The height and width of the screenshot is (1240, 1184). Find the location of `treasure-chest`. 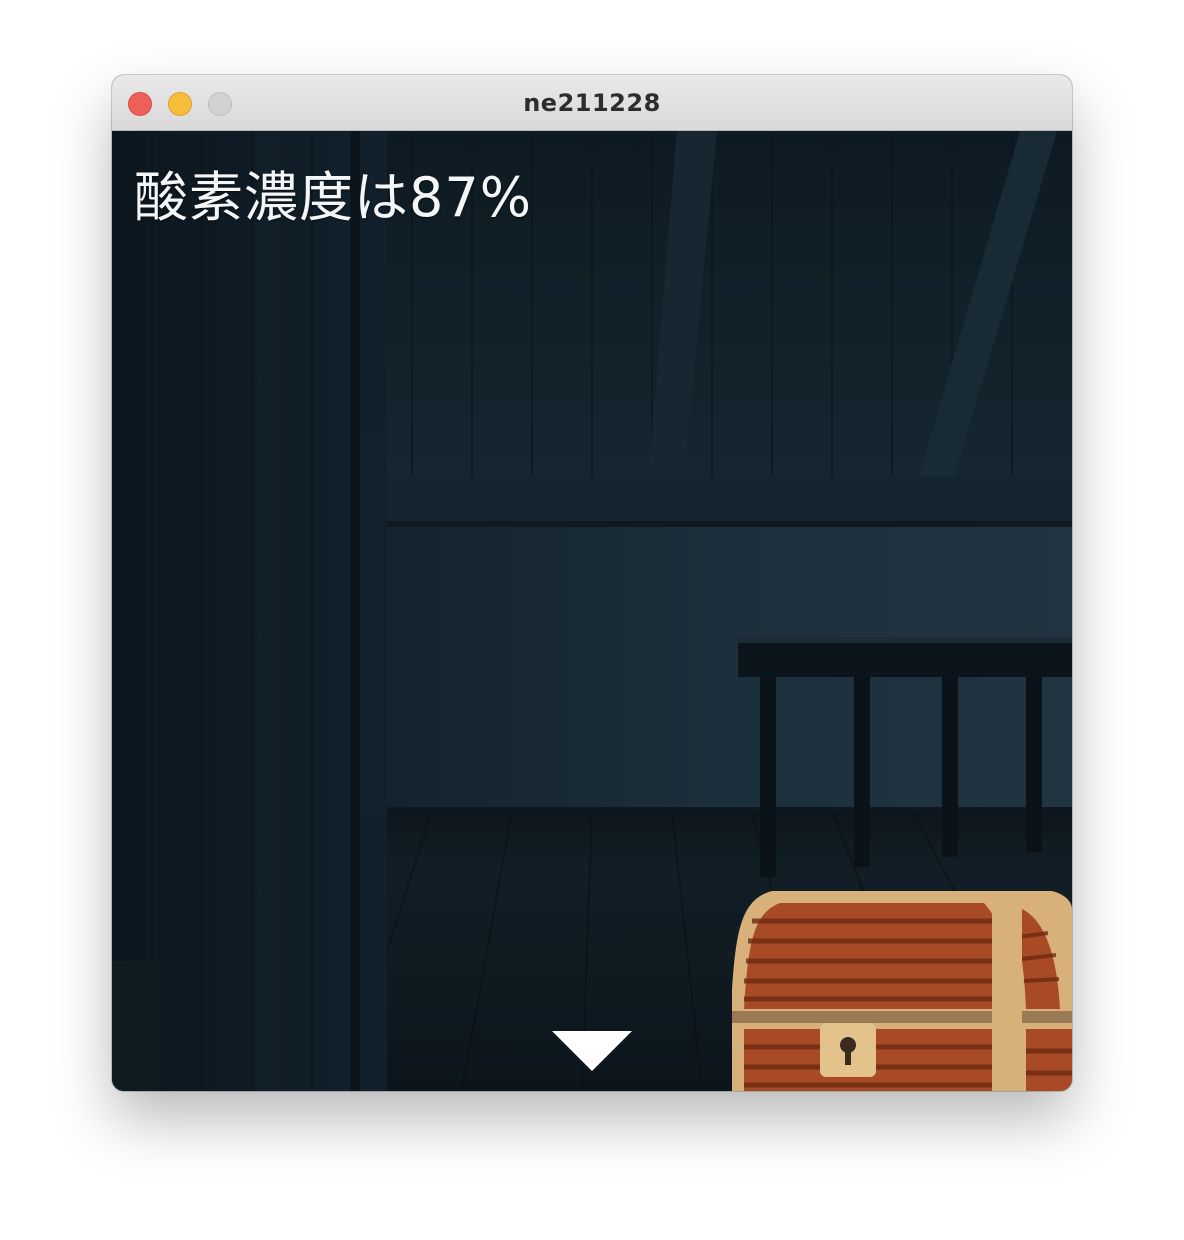

treasure-chest is located at coordinates (897, 990).